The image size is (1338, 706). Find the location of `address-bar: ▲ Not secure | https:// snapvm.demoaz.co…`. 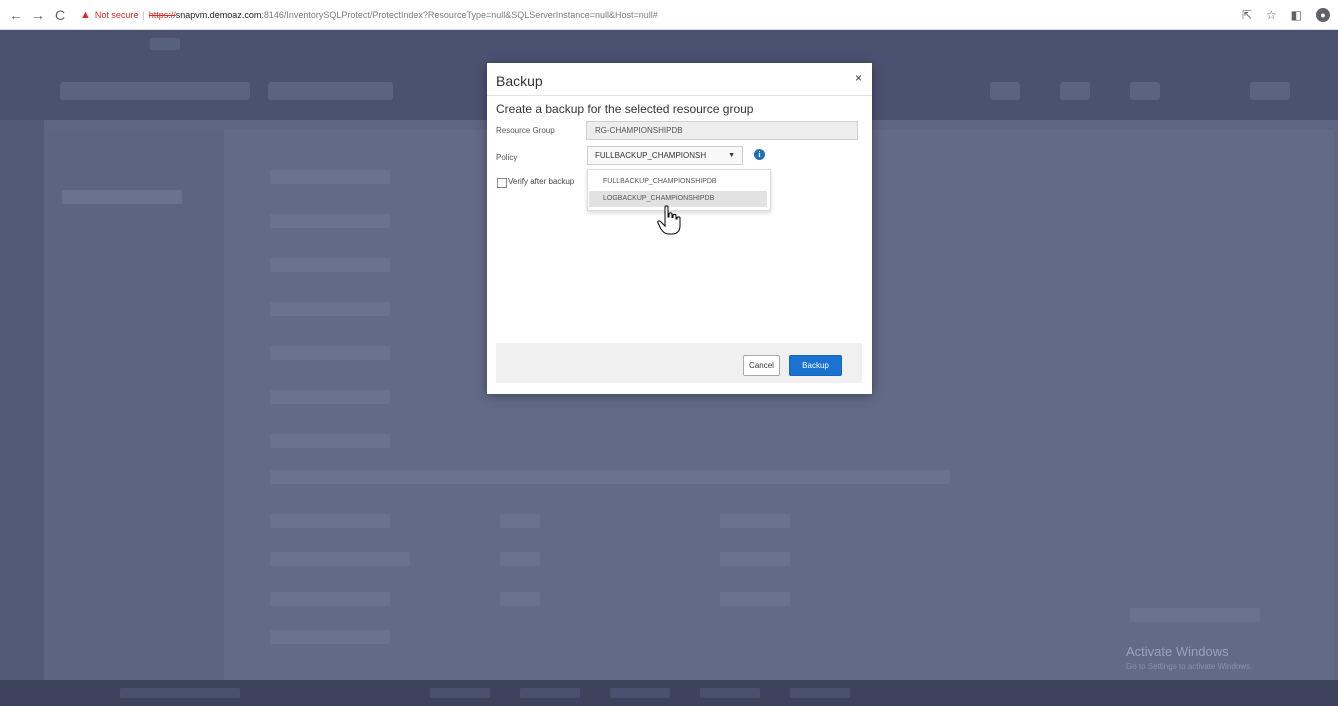

address-bar: ▲ Not secure | https:// snapvm.demoaz.co… is located at coordinates (369, 15).